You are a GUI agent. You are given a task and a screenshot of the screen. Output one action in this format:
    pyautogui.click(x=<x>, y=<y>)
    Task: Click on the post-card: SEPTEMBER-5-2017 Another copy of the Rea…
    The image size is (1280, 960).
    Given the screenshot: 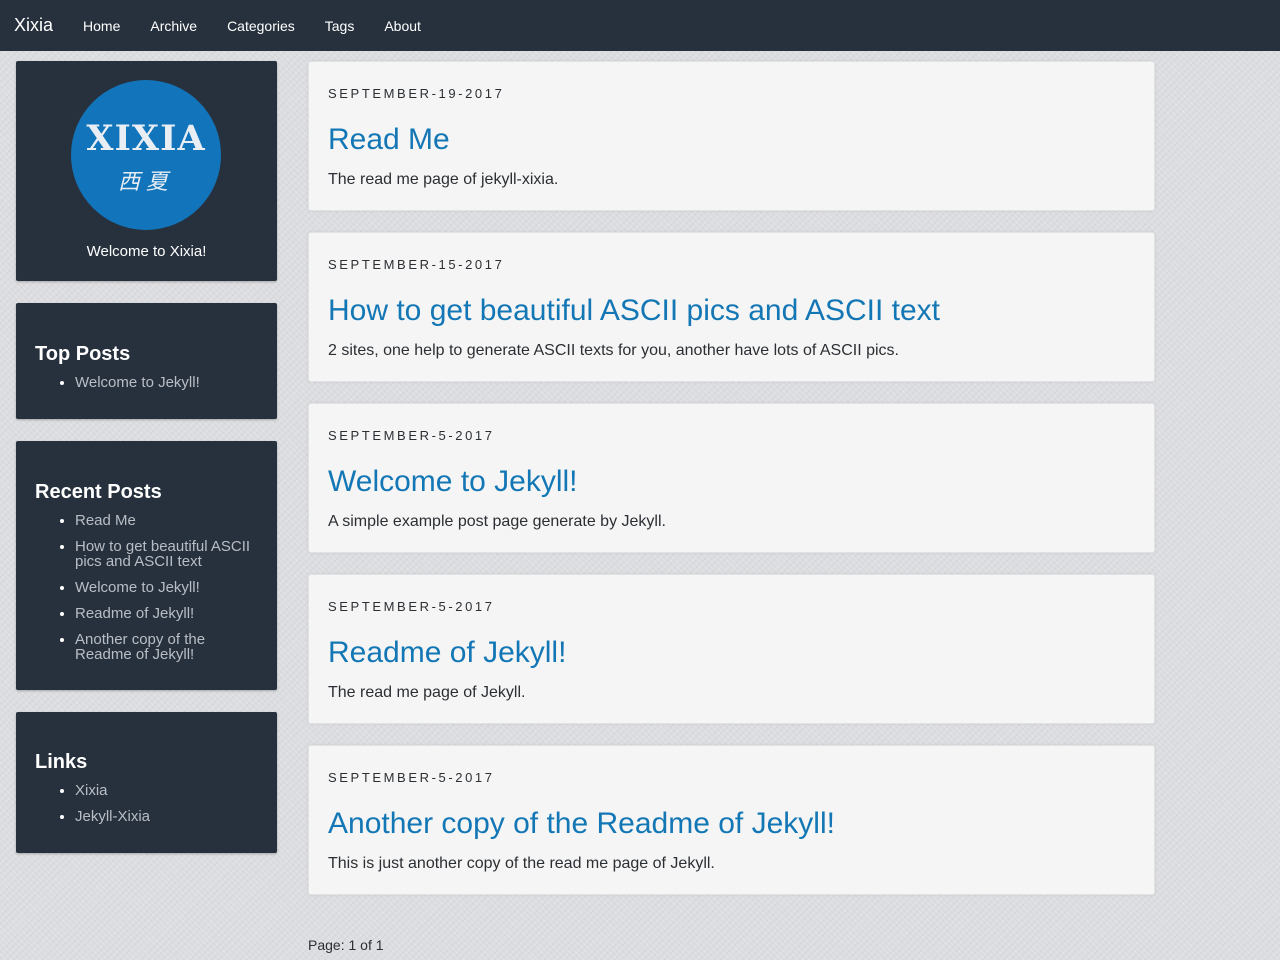 What is the action you would take?
    pyautogui.click(x=731, y=820)
    